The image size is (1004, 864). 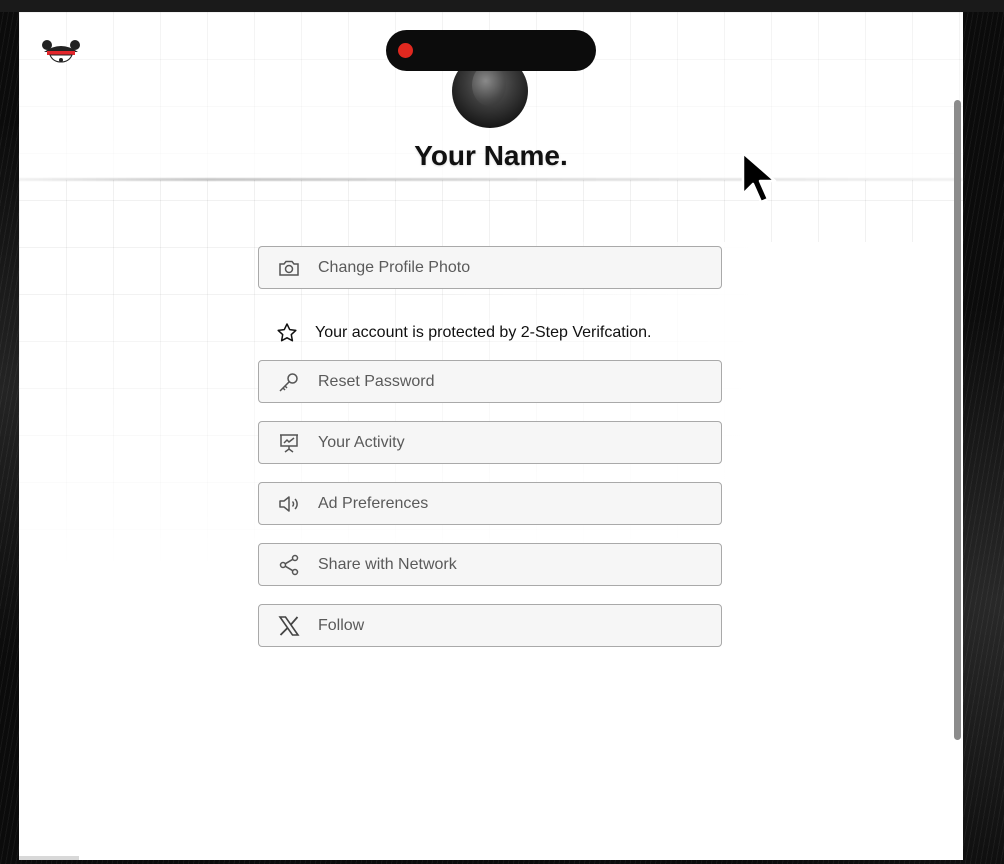 I want to click on button-label: Reset Password, so click(x=376, y=381).